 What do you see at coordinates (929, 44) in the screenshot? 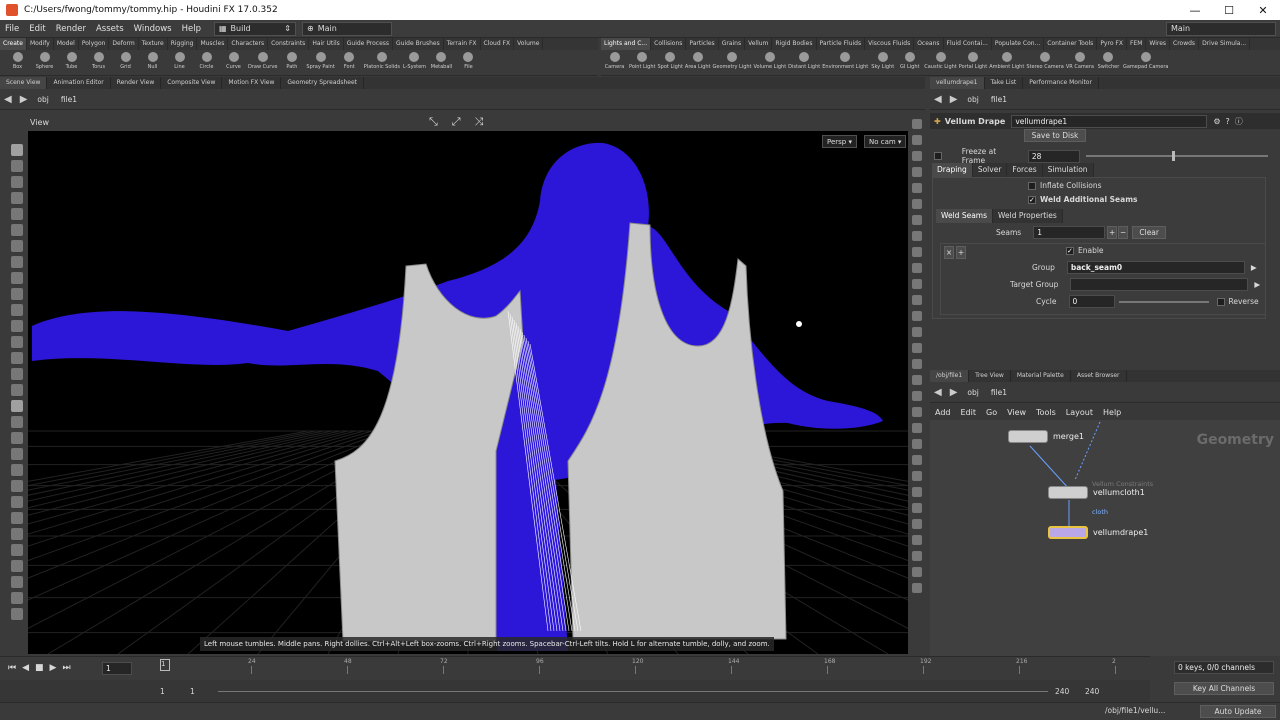
I see `shelf-tab-oceans: Oceans` at bounding box center [929, 44].